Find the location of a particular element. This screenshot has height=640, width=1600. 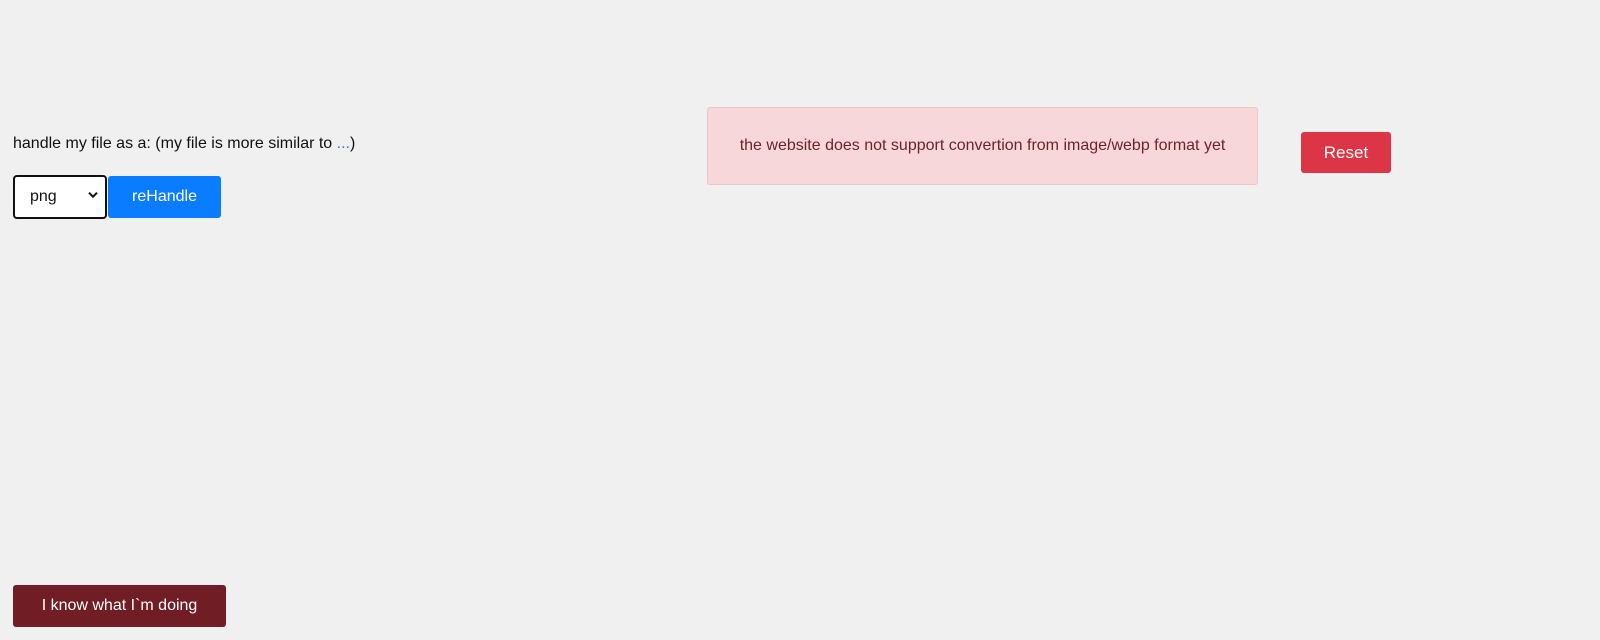

chevron-down-icon is located at coordinates (93, 196).